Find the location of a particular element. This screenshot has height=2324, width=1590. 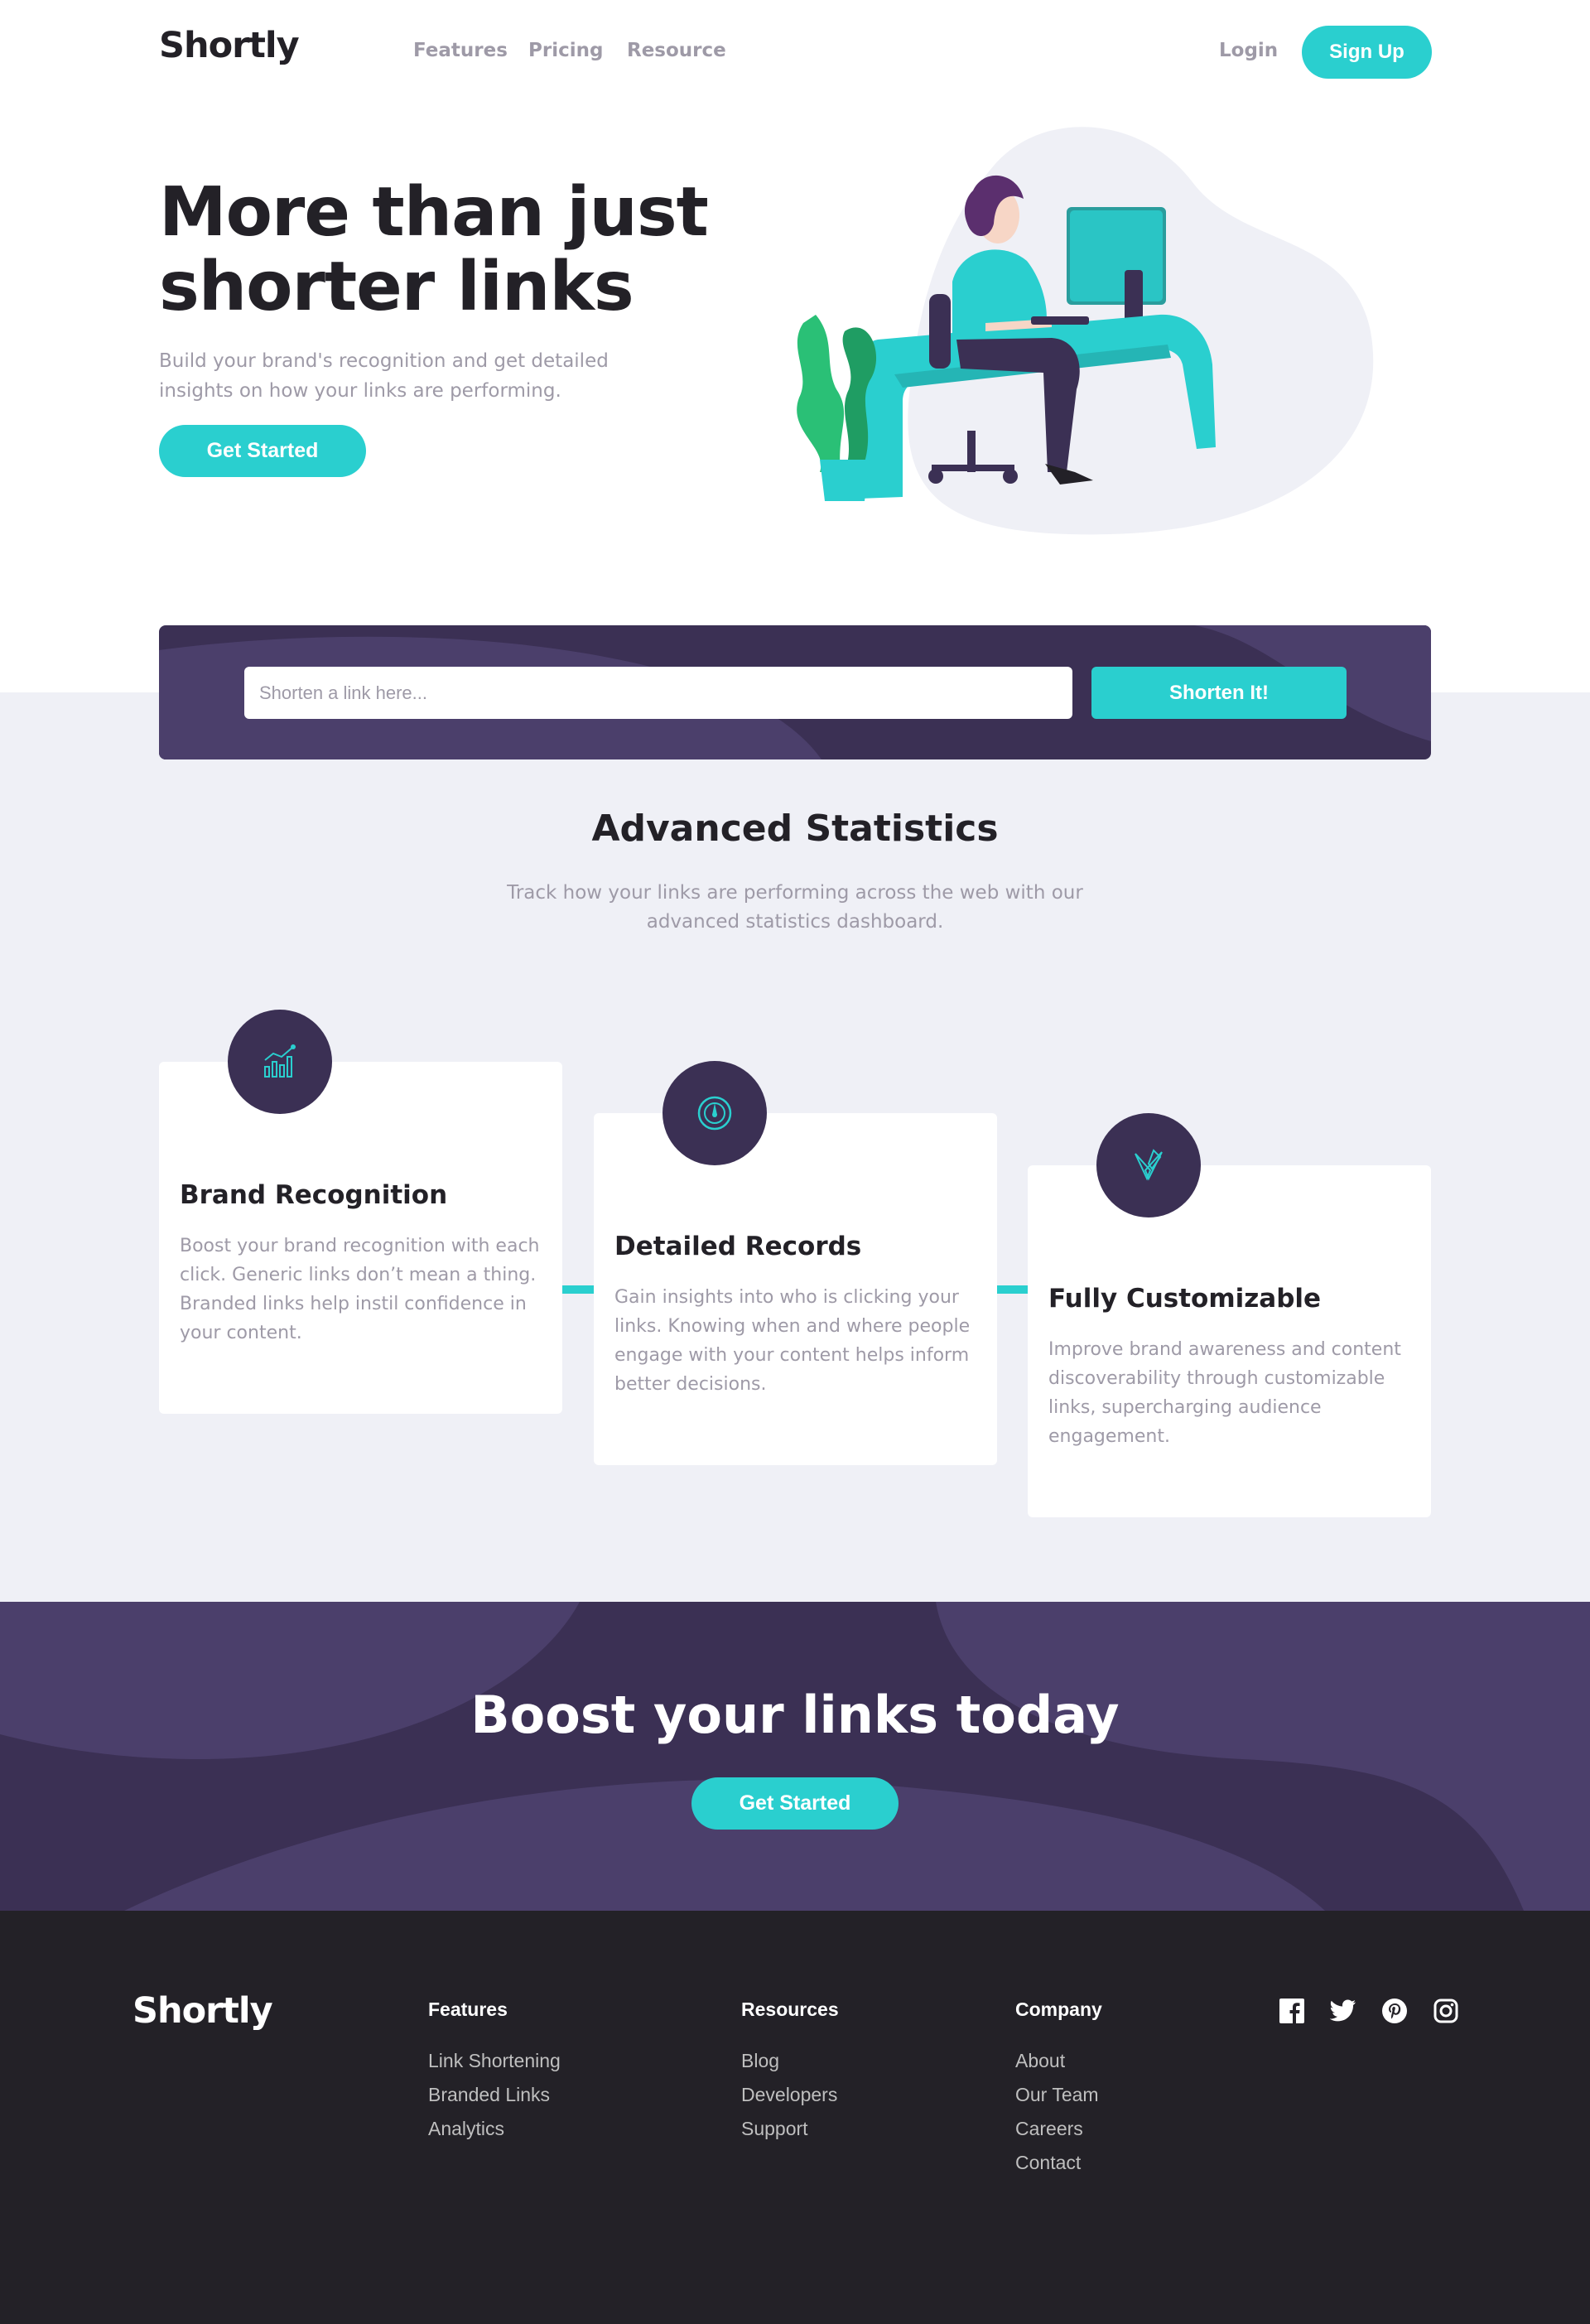

social-links is located at coordinates (1369, 2011).